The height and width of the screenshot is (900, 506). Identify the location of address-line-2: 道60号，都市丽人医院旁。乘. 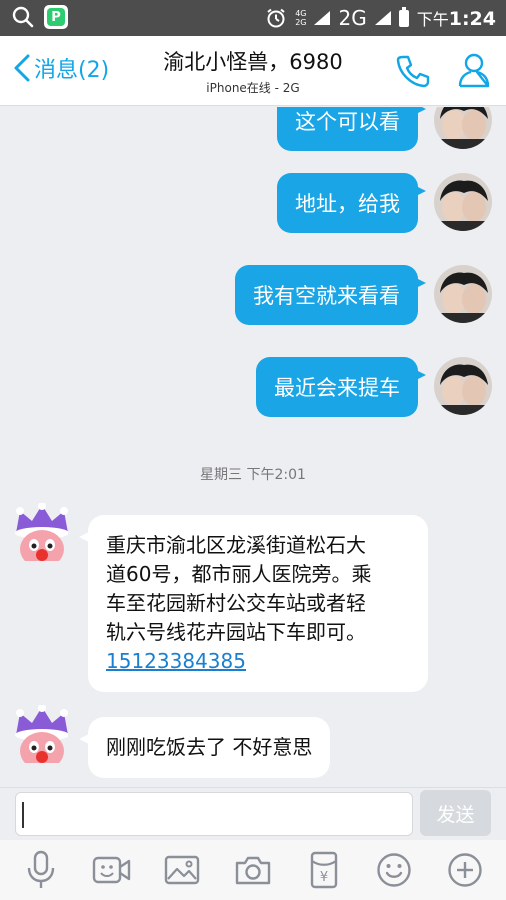
(239, 574).